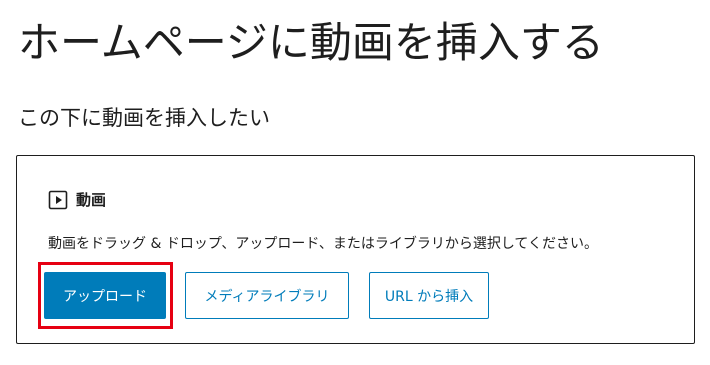 The width and height of the screenshot is (710, 365). I want to click on paragraph-block: この下に動画を挿入したい, so click(144, 118).